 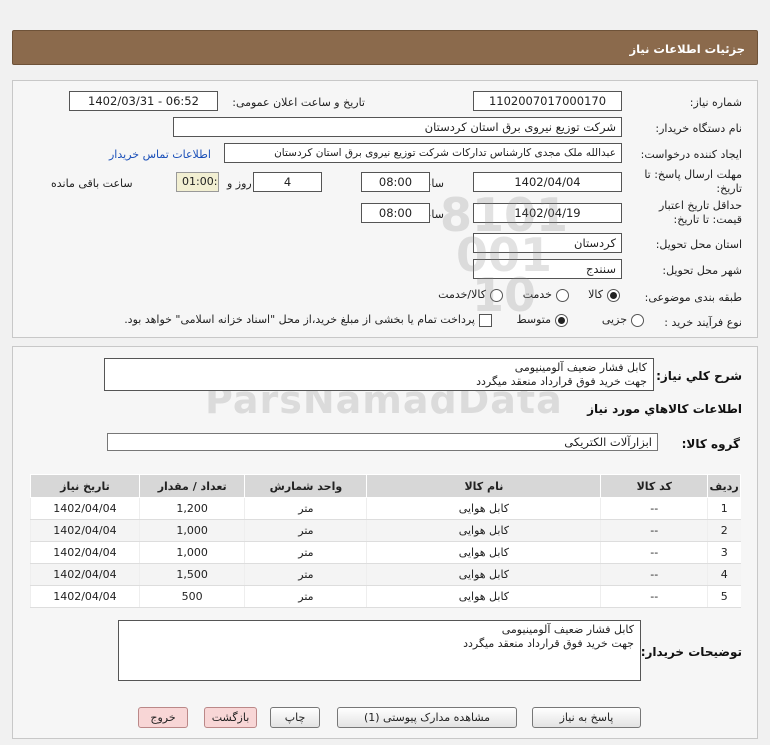 What do you see at coordinates (691, 154) in the screenshot?
I see `requester-label: ایجاد کننده درخواست:` at bounding box center [691, 154].